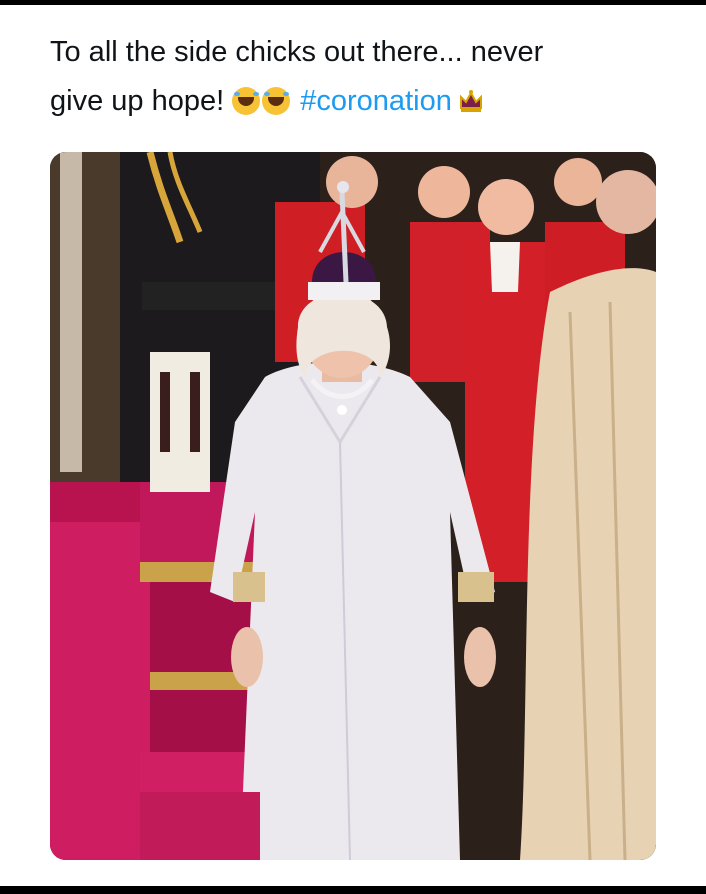  I want to click on post-text-line2: give up hope!, so click(141, 101).